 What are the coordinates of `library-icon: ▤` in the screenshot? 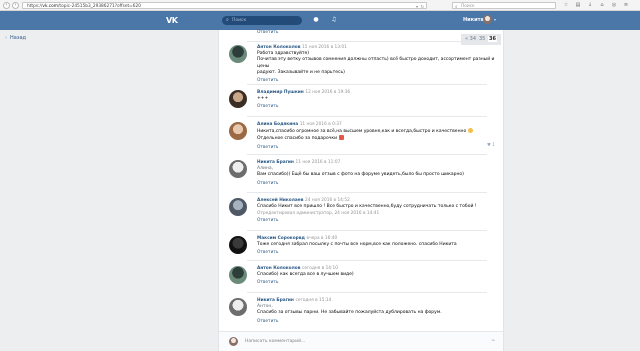 It's located at (578, 5).